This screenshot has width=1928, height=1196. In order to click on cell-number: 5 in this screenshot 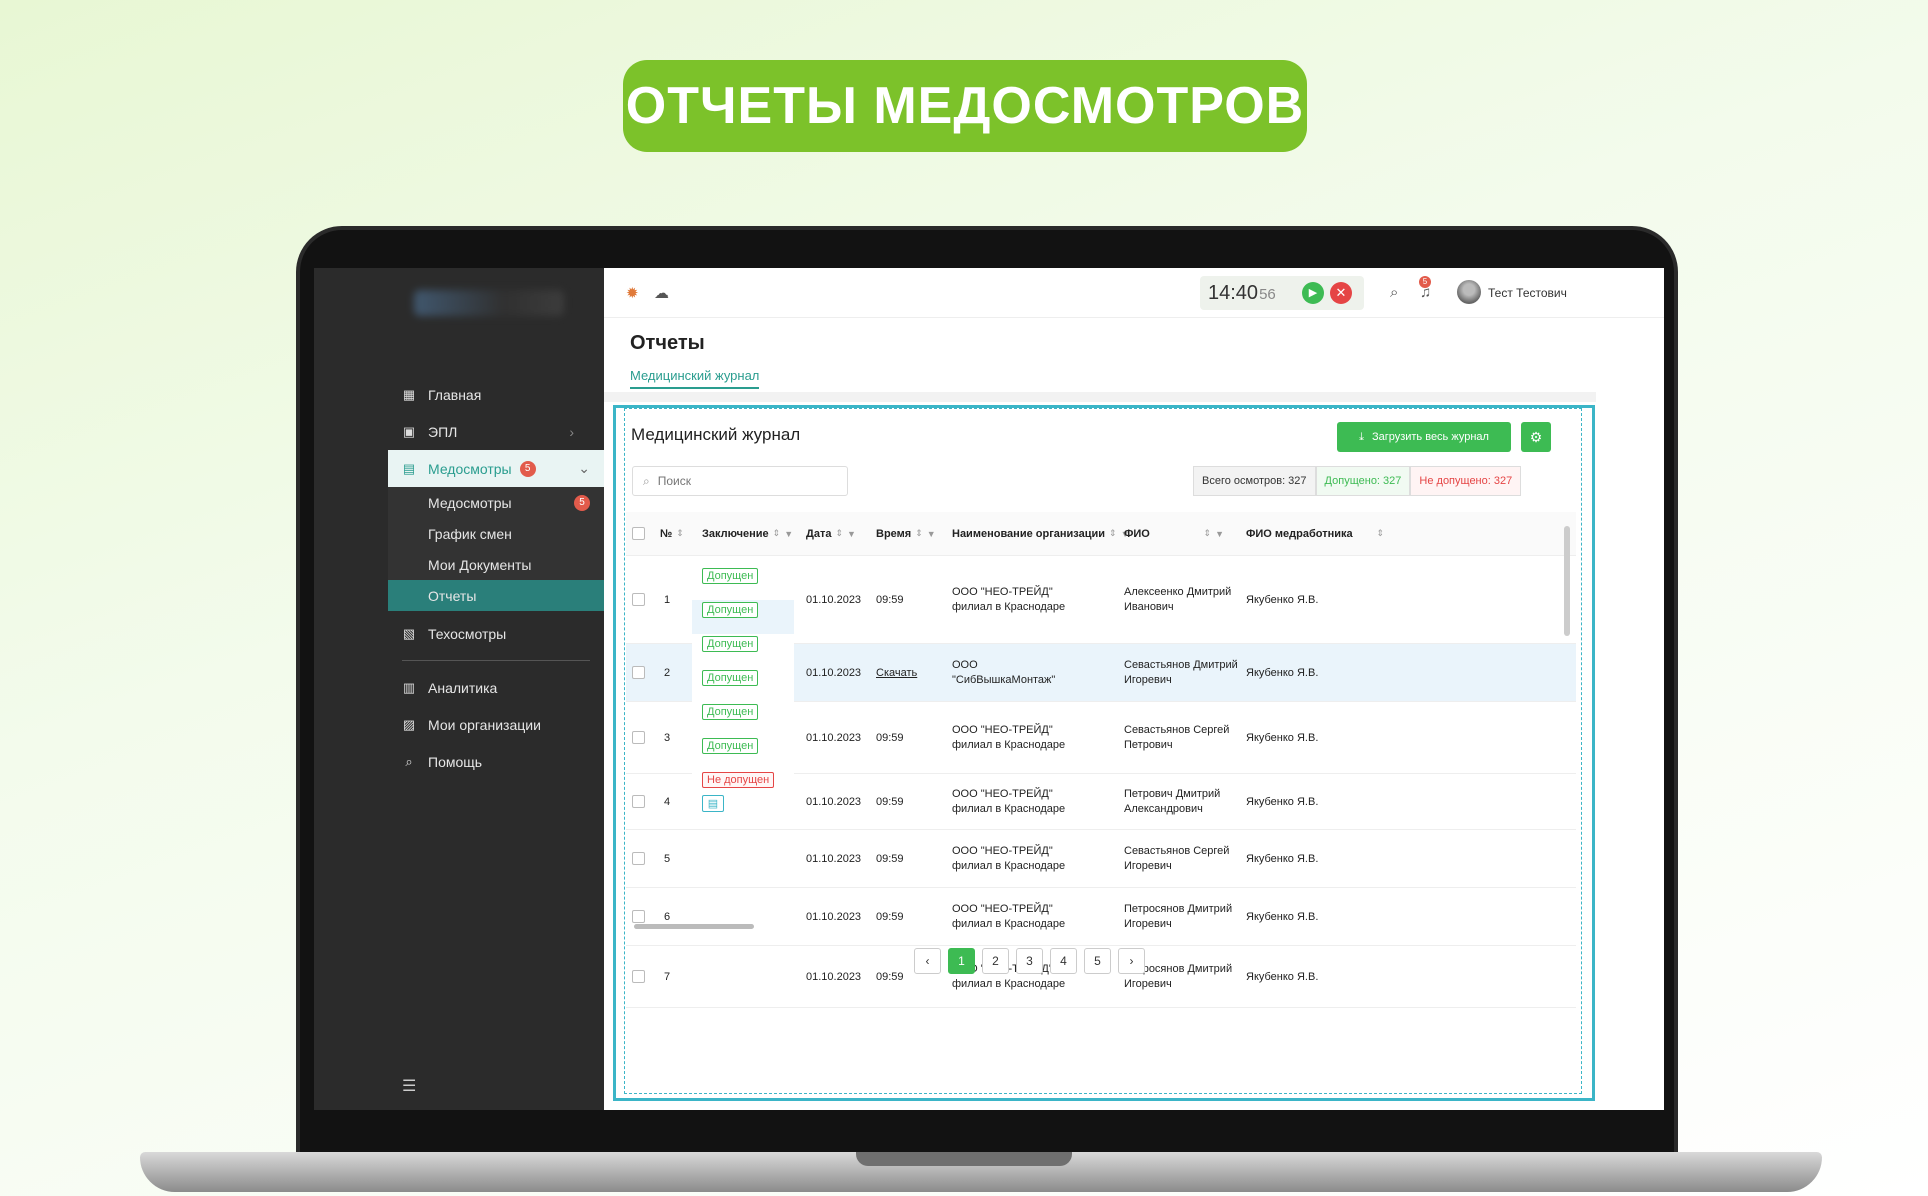, I will do `click(667, 859)`.